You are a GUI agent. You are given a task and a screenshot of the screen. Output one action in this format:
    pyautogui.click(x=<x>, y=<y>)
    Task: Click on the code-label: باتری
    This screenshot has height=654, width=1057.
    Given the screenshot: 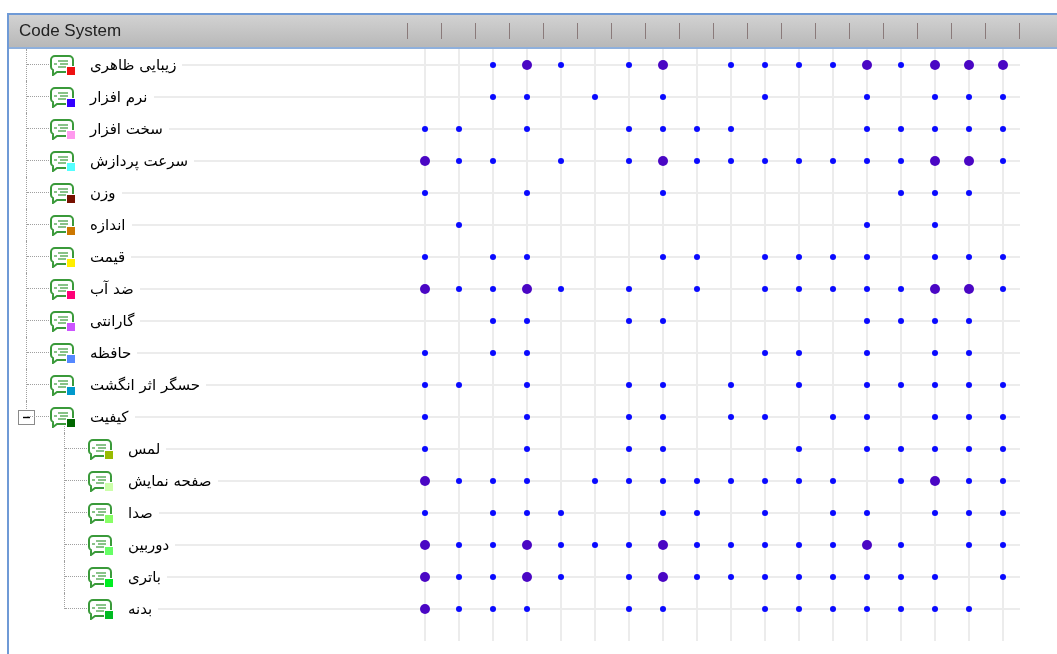 What is the action you would take?
    pyautogui.click(x=144, y=577)
    